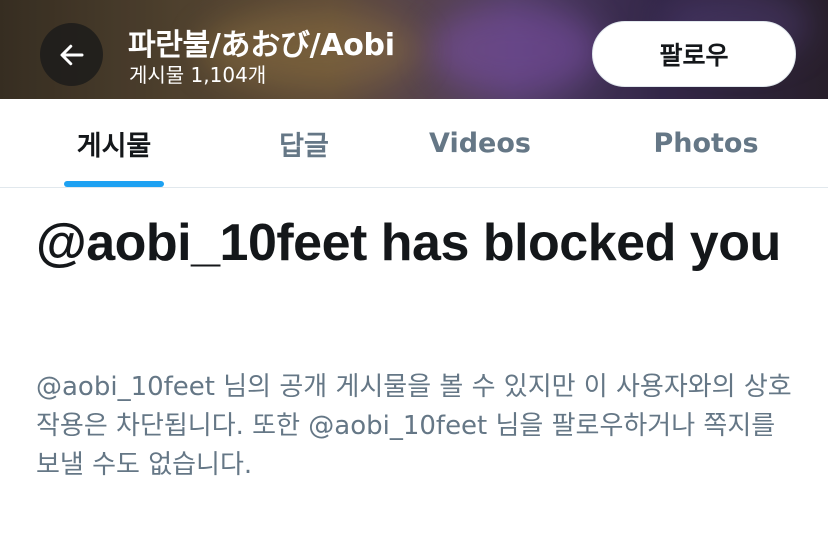 The height and width of the screenshot is (558, 828). What do you see at coordinates (694, 54) in the screenshot?
I see `follow-button: 팔로우` at bounding box center [694, 54].